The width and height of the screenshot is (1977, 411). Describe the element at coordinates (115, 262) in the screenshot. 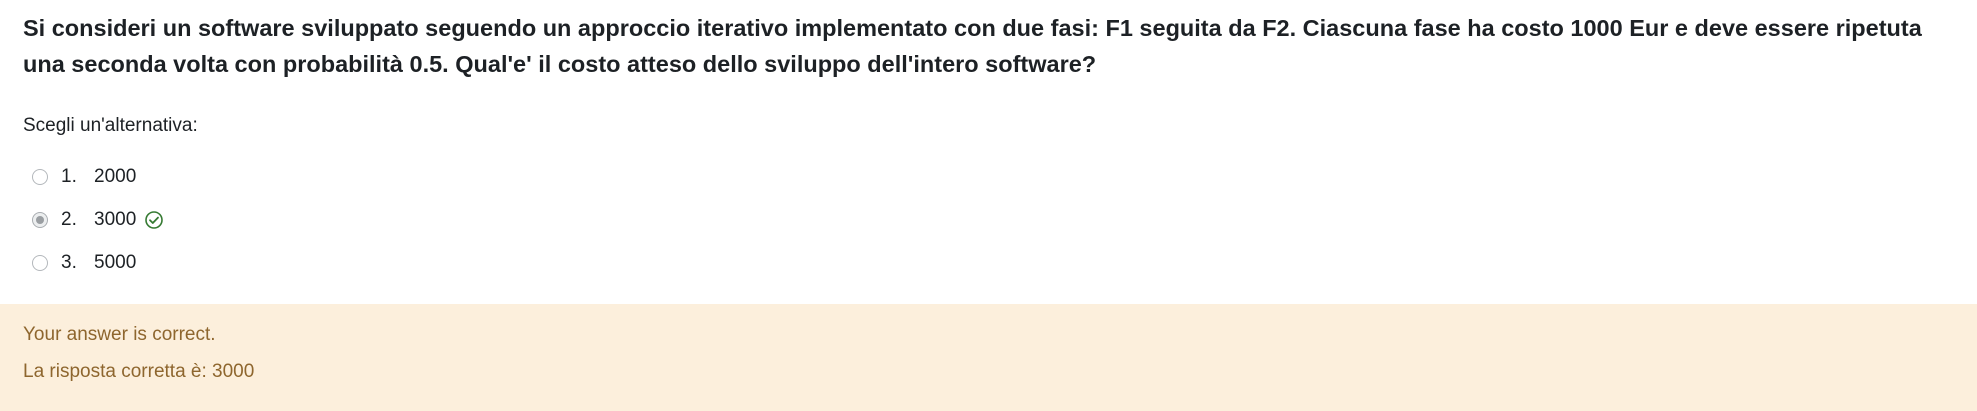

I see `answer-value: 5000` at that location.